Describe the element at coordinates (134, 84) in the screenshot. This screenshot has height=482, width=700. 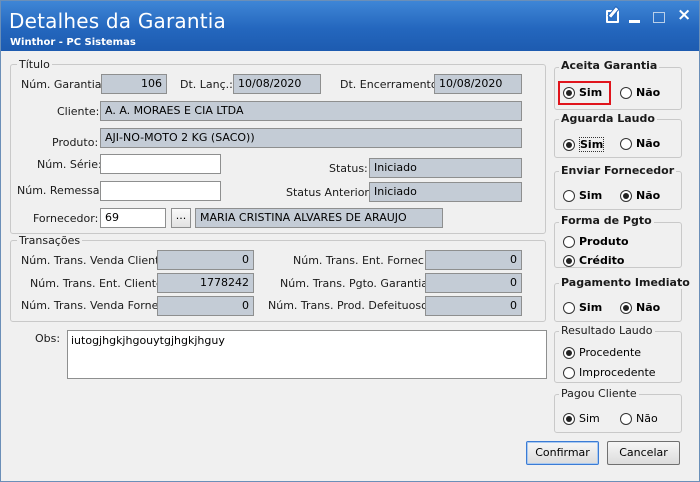
I see `num-garantia-field: 106` at that location.